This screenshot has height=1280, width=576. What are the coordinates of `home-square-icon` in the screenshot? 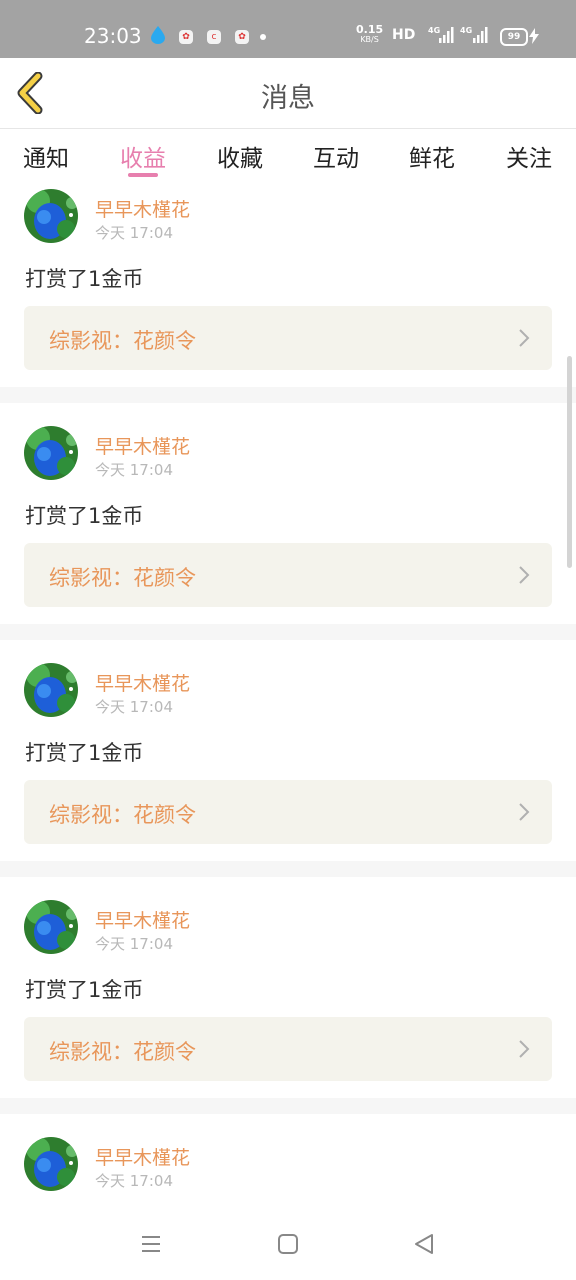 It's located at (288, 1244).